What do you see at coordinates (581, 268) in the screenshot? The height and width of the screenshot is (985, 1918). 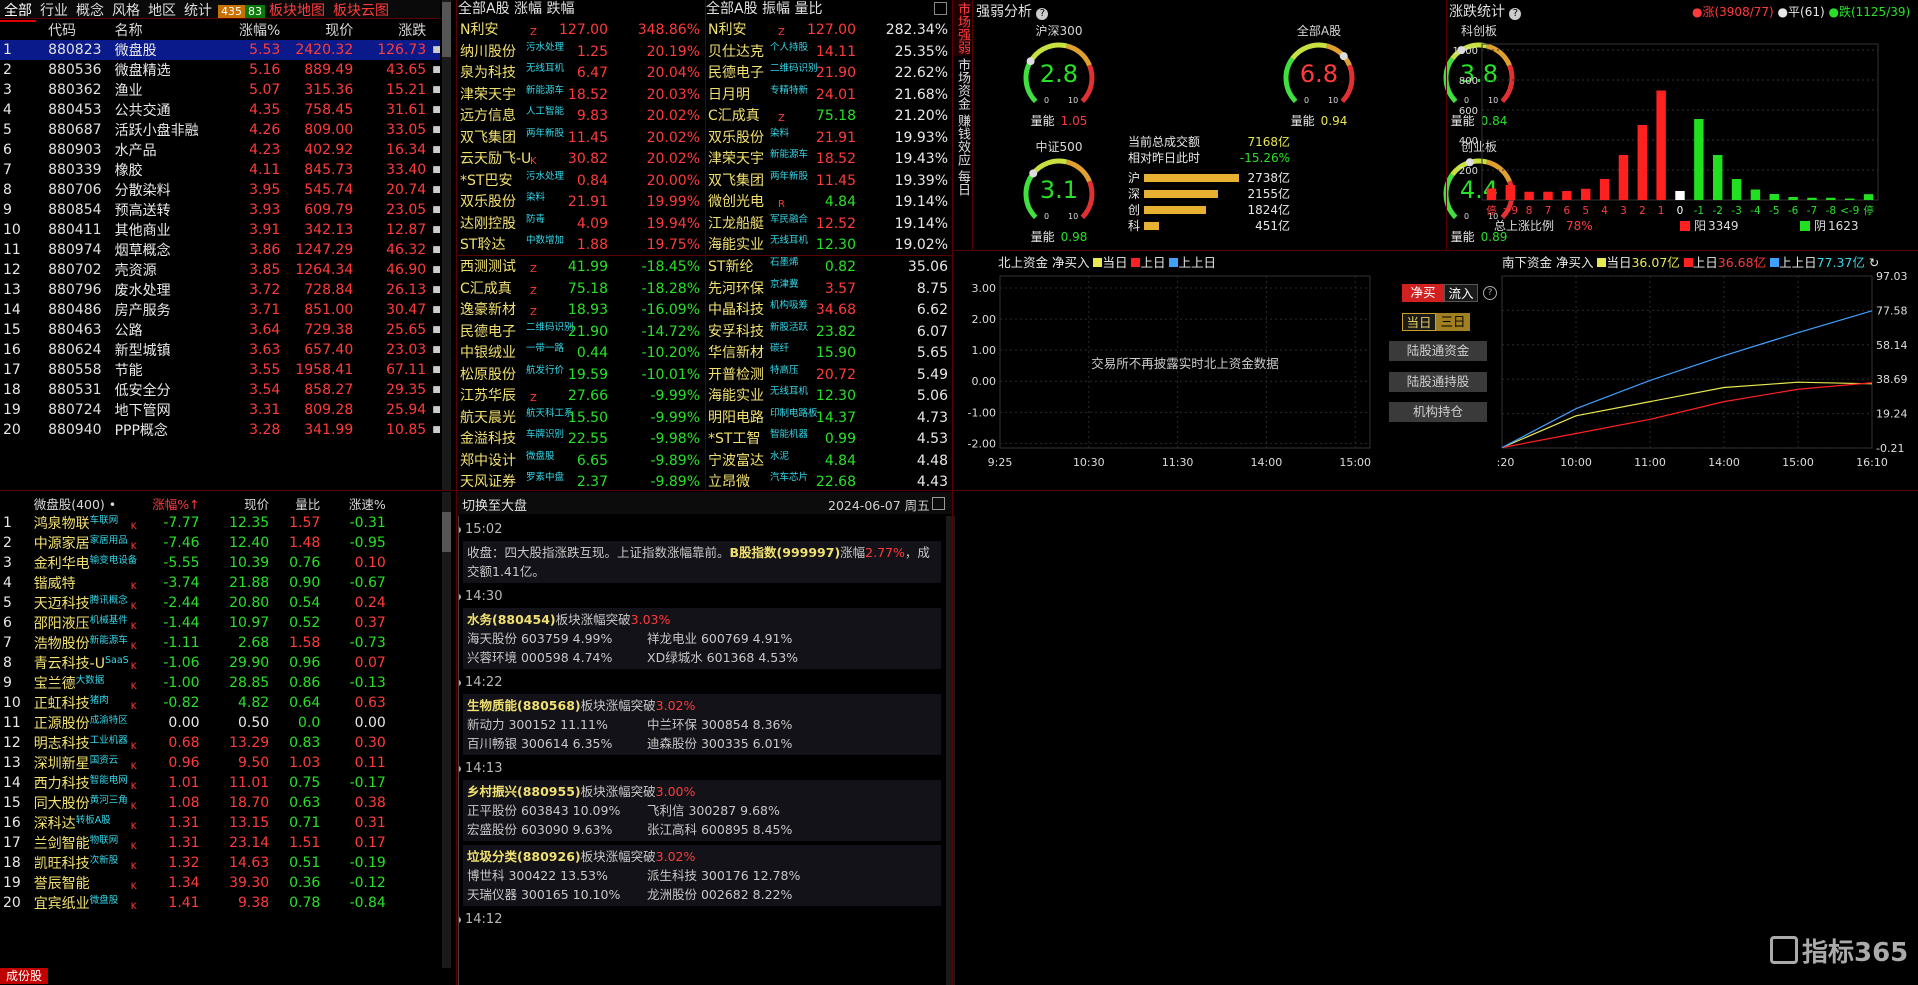 I see `rank-row: 西测测试 Z 41.99 -18.45%` at bounding box center [581, 268].